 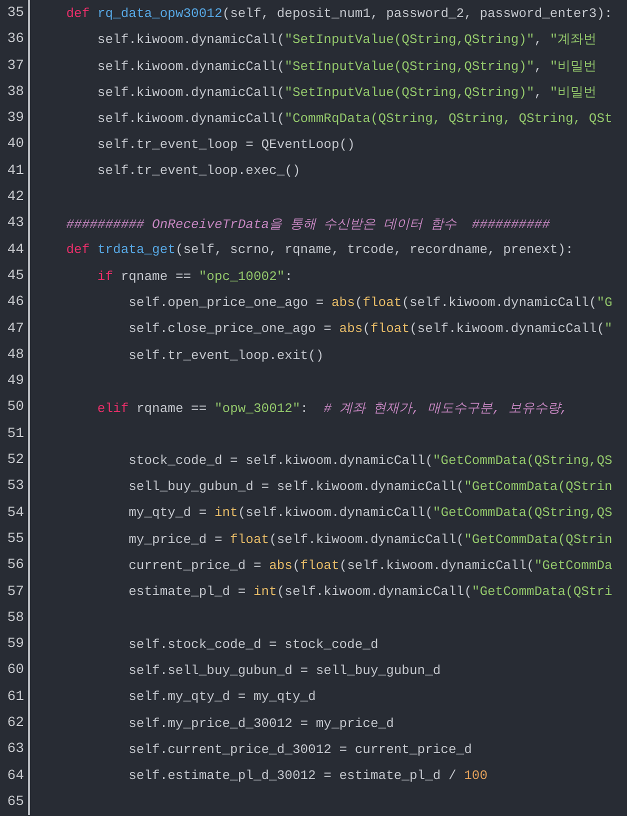 I want to click on line-number: 36, so click(x=15, y=39).